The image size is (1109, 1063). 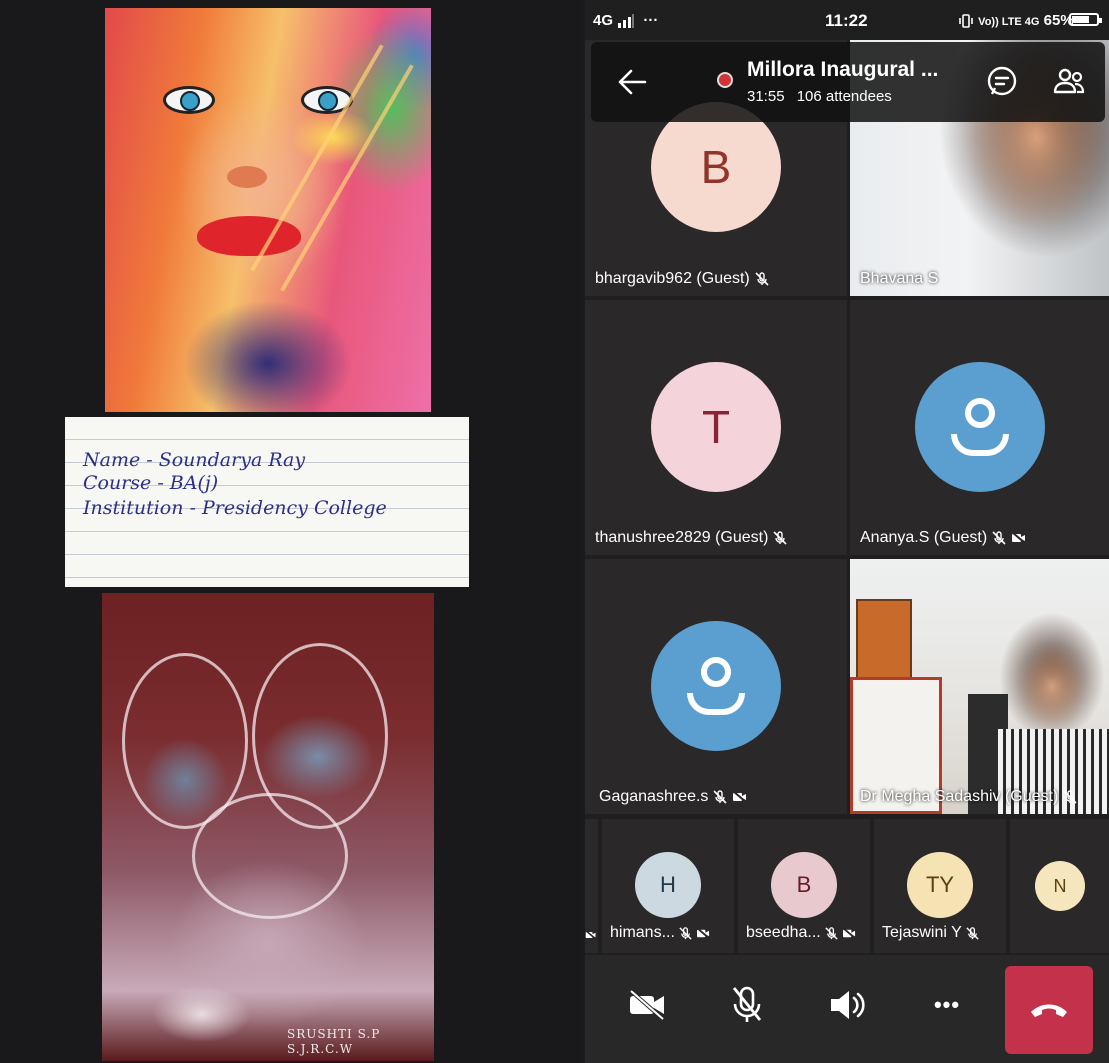 I want to click on painting-lips, so click(x=249, y=236).